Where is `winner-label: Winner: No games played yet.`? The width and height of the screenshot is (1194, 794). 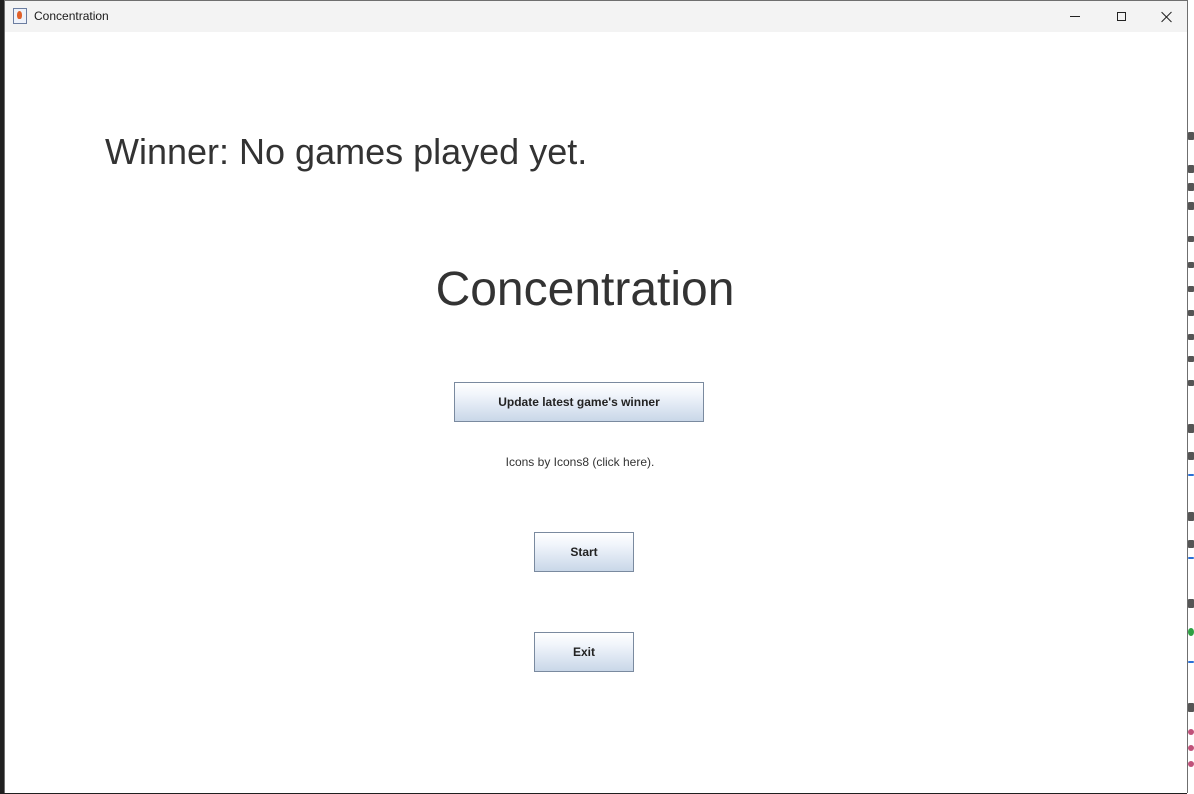 winner-label: Winner: No games played yet. is located at coordinates (346, 151).